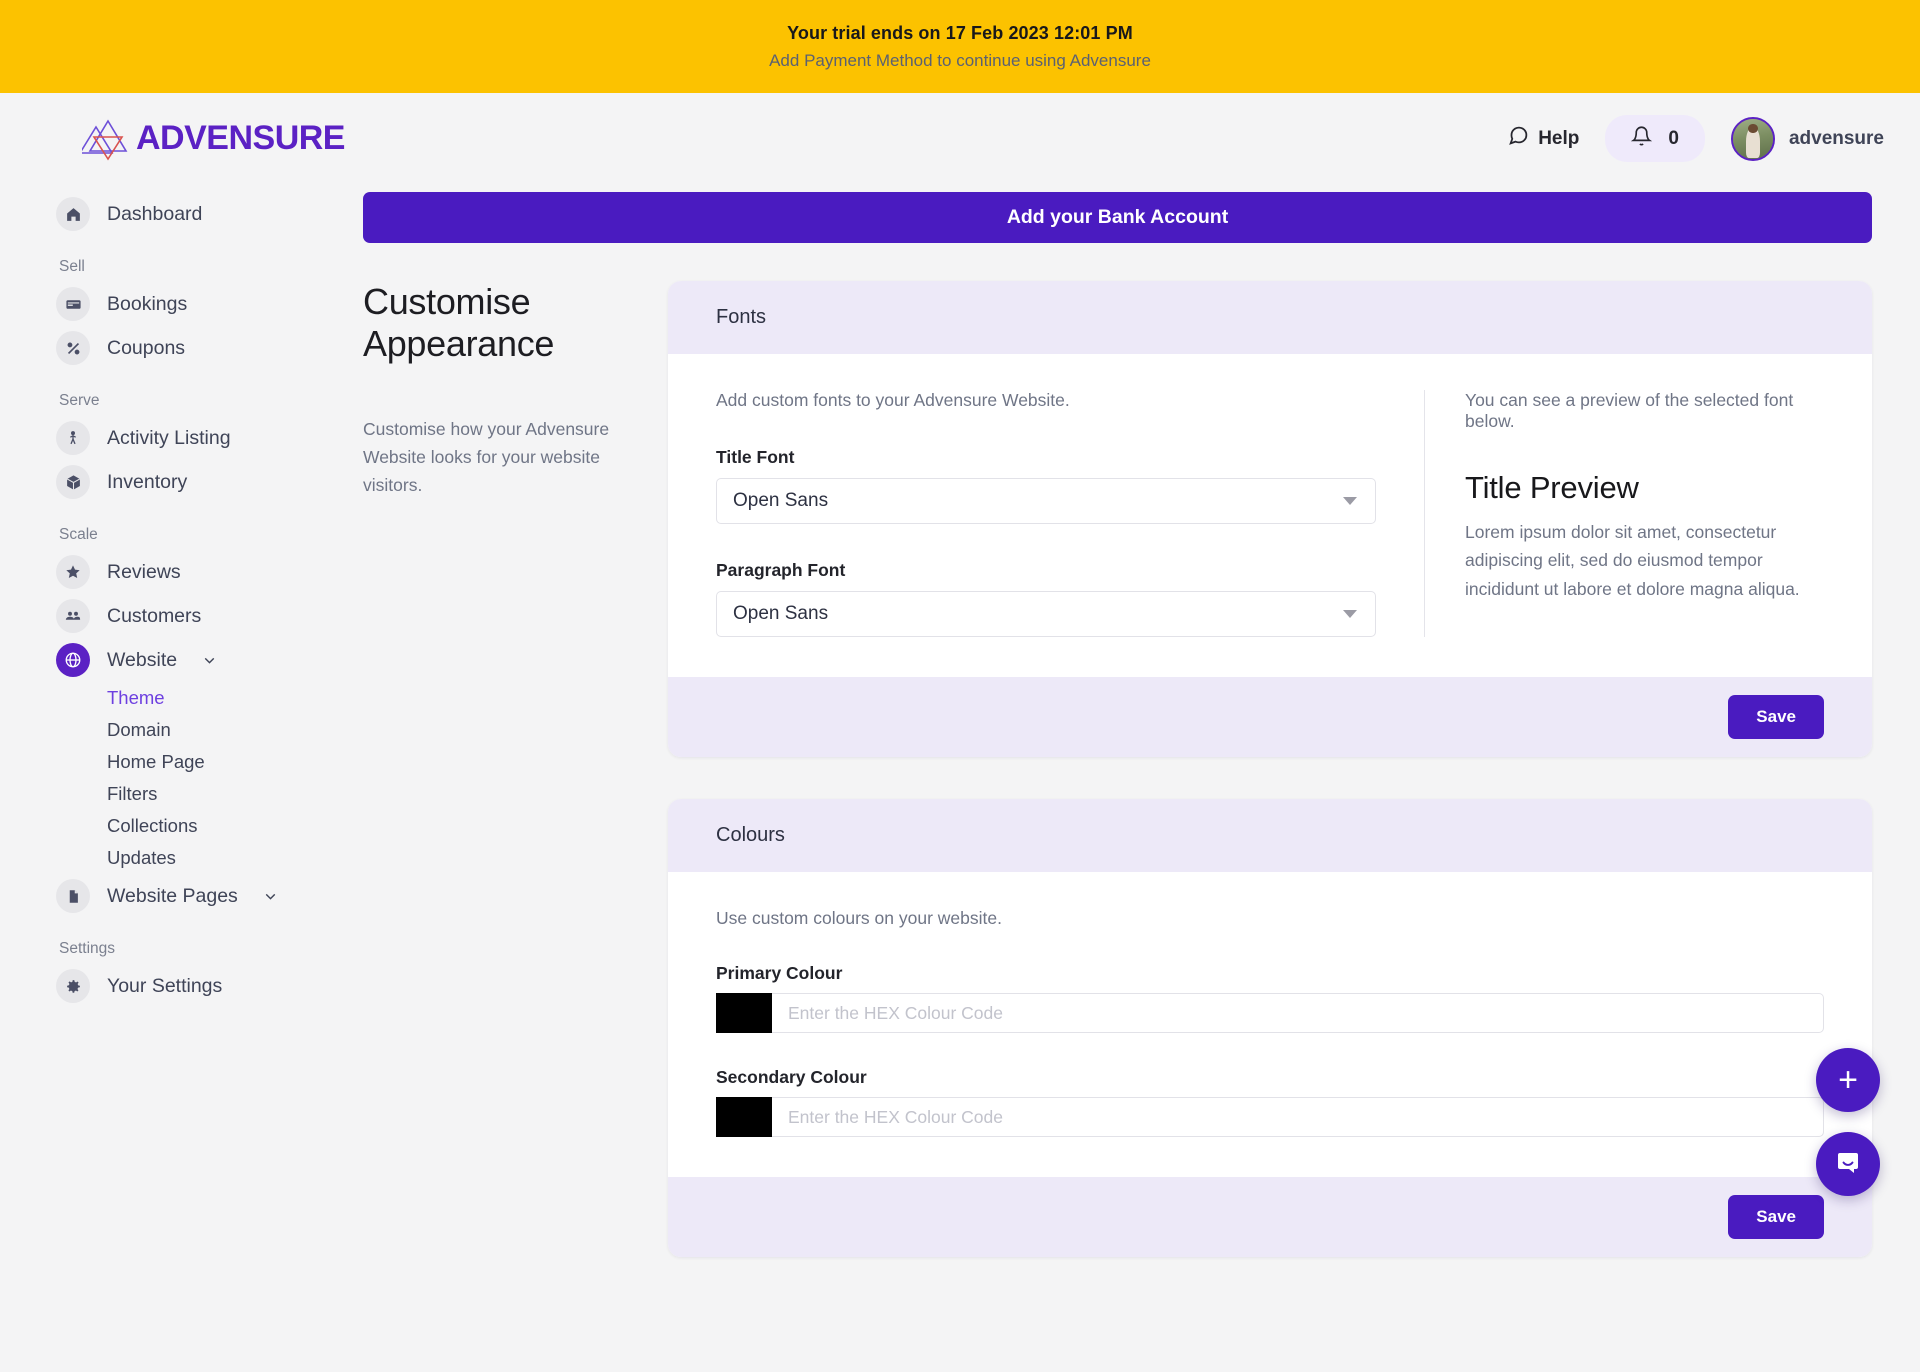 This screenshot has height=1372, width=1920. What do you see at coordinates (1776, 717) in the screenshot?
I see `save-fonts-button: Save` at bounding box center [1776, 717].